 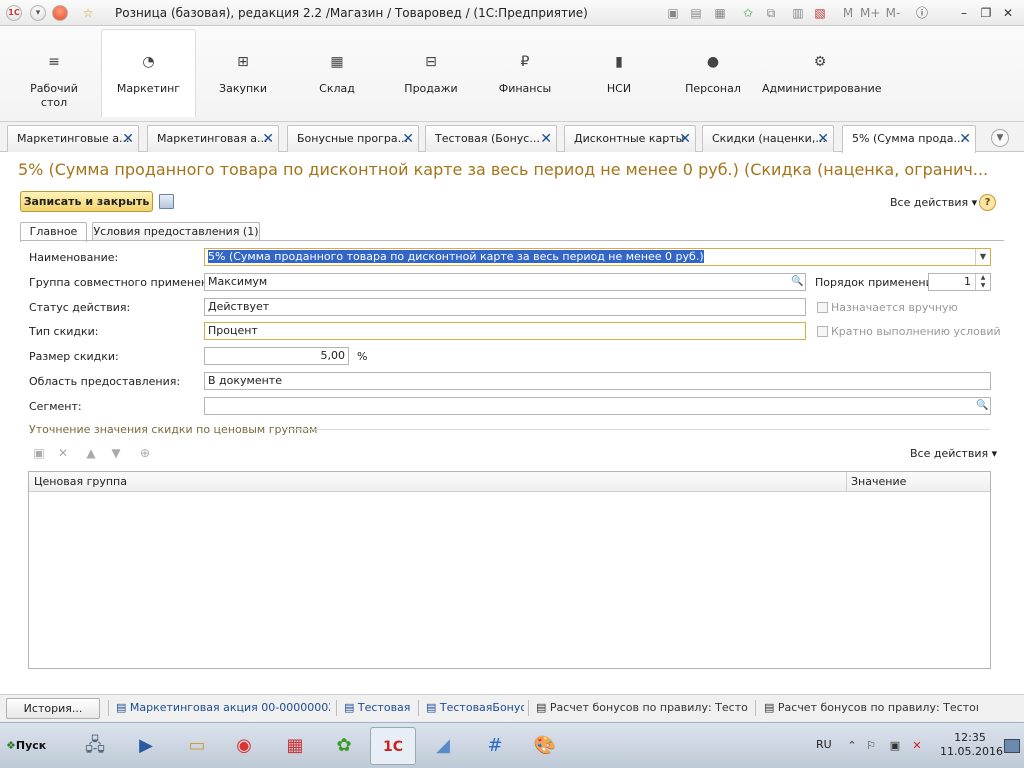 What do you see at coordinates (597, 381) in the screenshot?
I see `area-input: В документе` at bounding box center [597, 381].